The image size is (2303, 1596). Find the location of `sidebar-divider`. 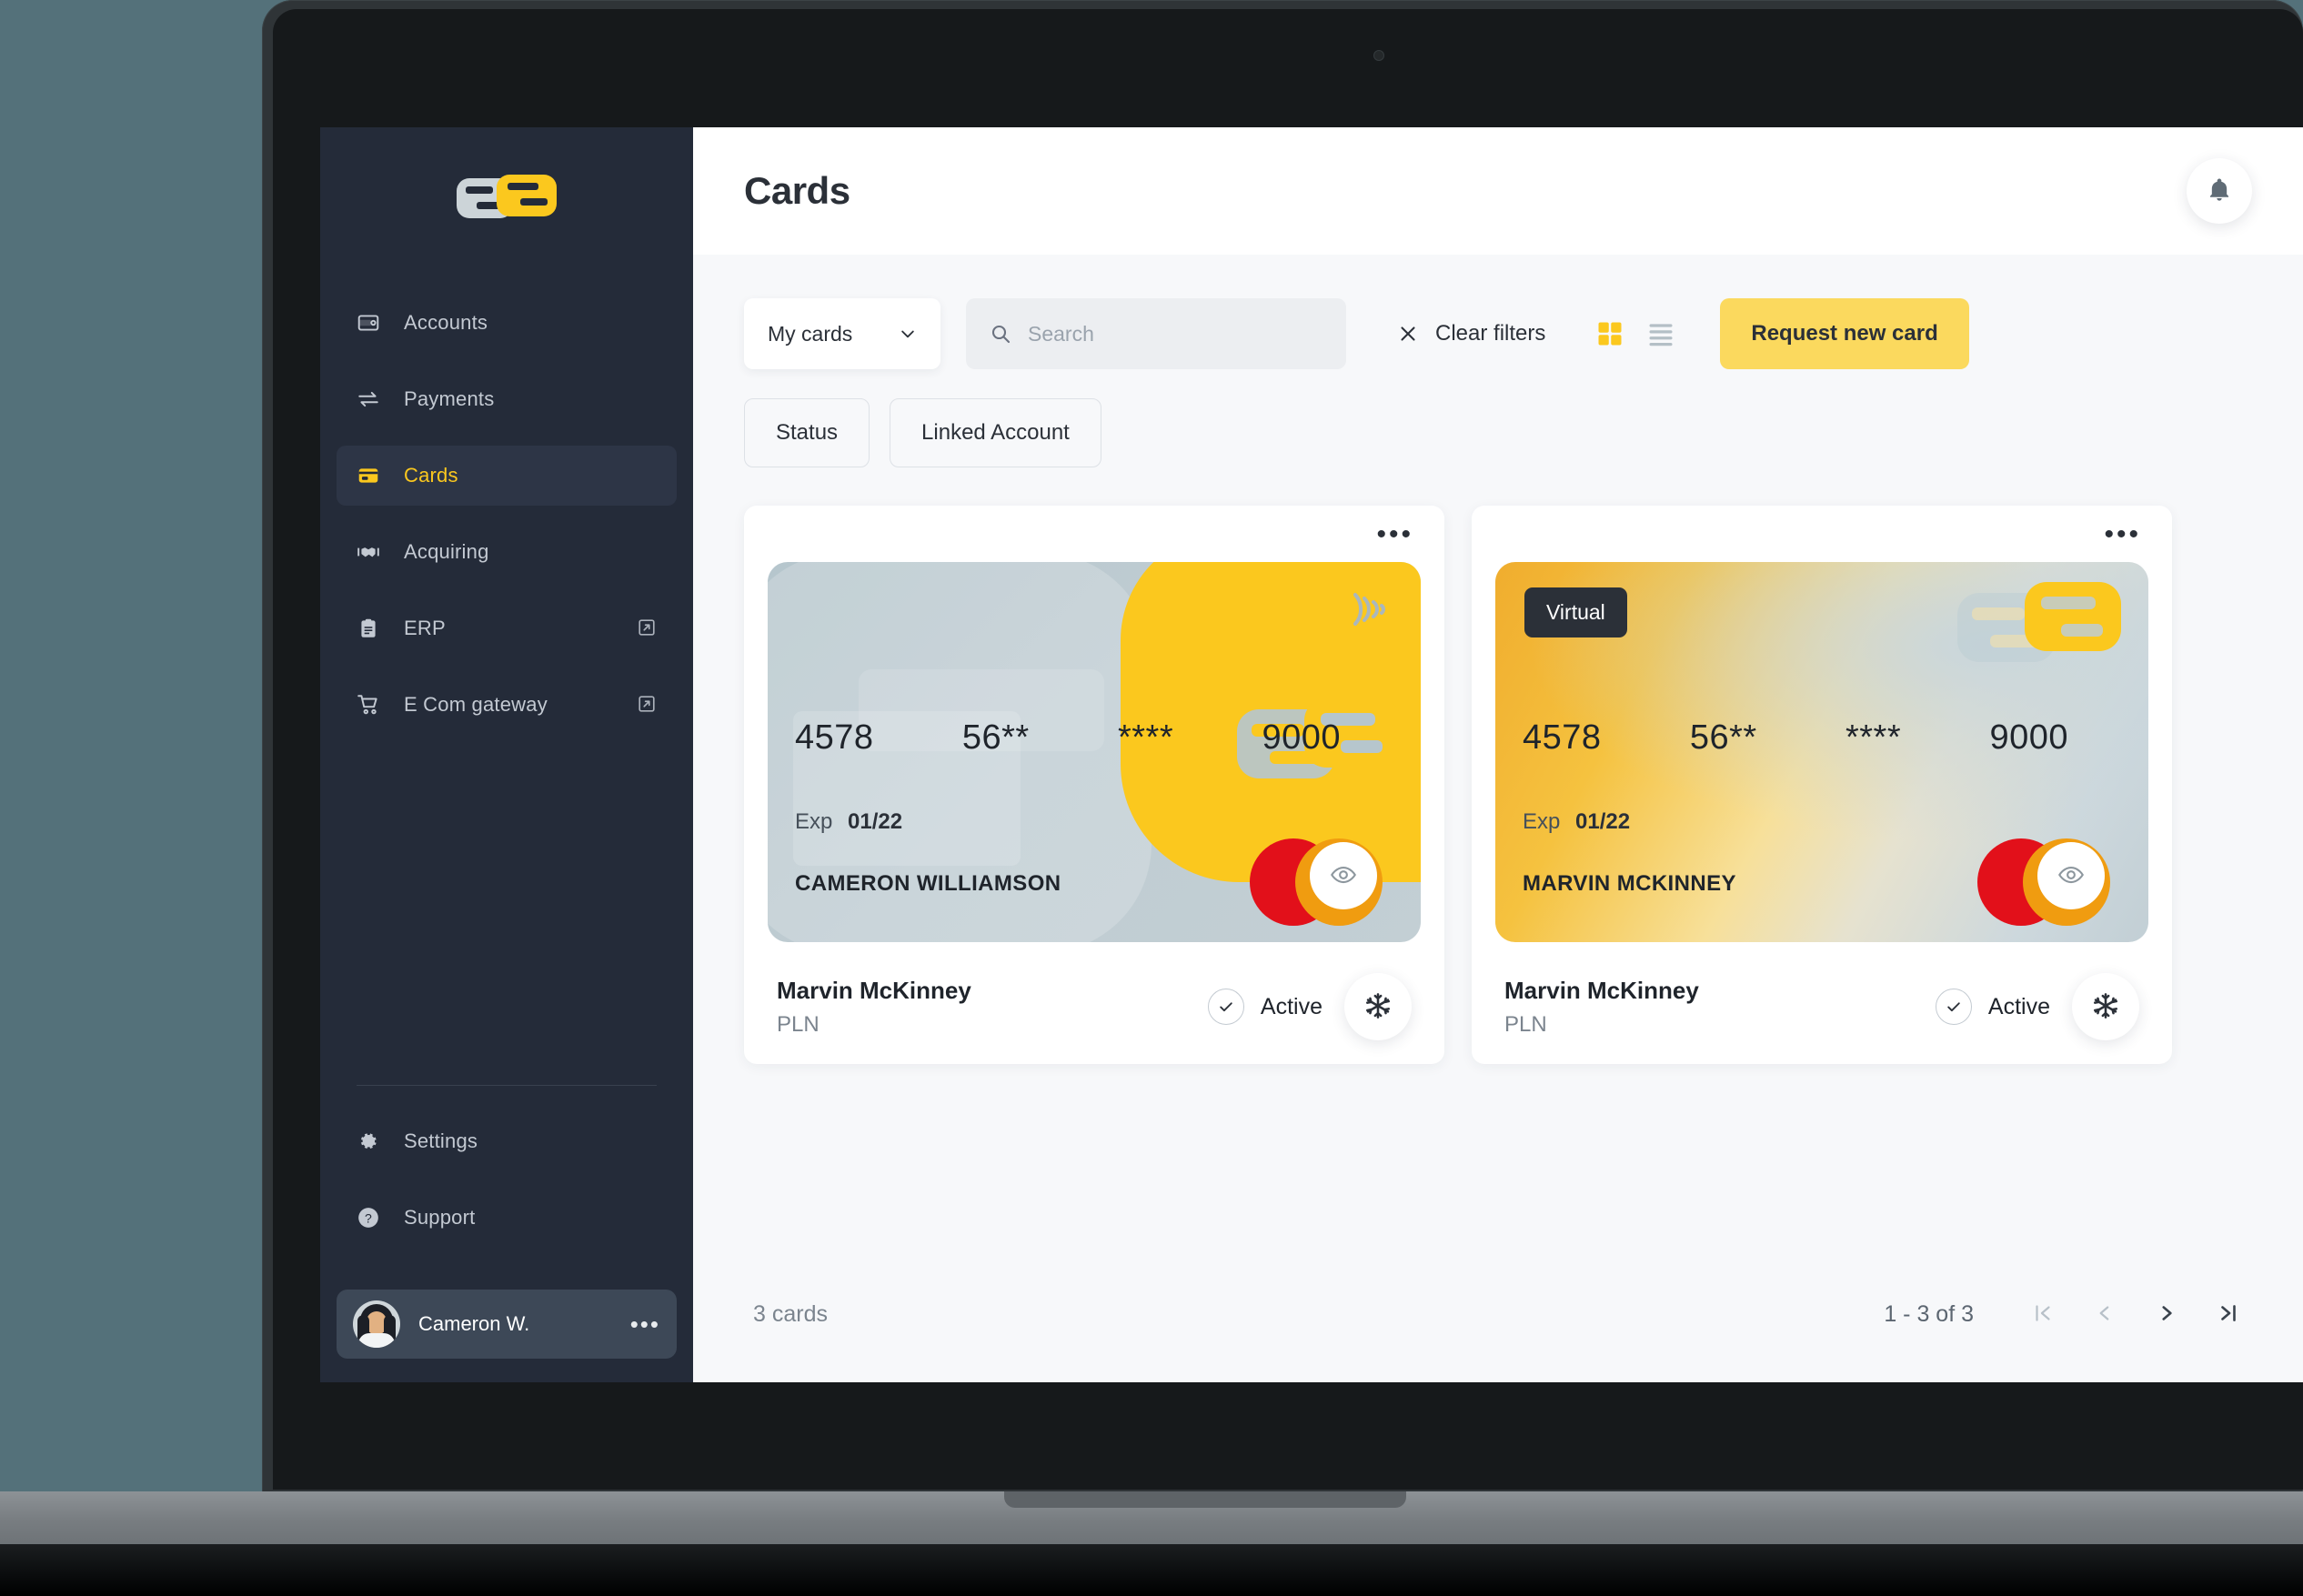

sidebar-divider is located at coordinates (507, 1085).